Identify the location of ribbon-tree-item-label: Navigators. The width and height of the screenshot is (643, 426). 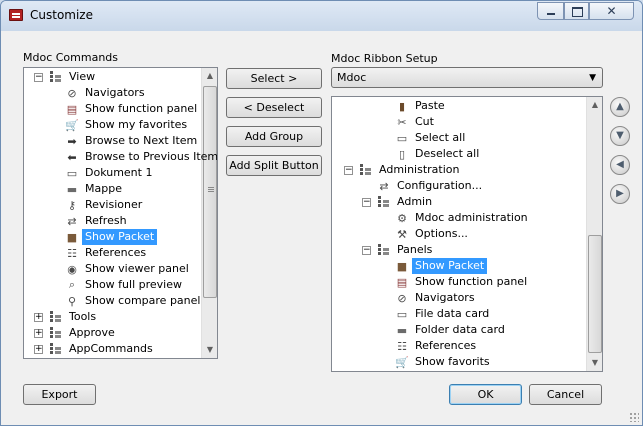
(445, 297).